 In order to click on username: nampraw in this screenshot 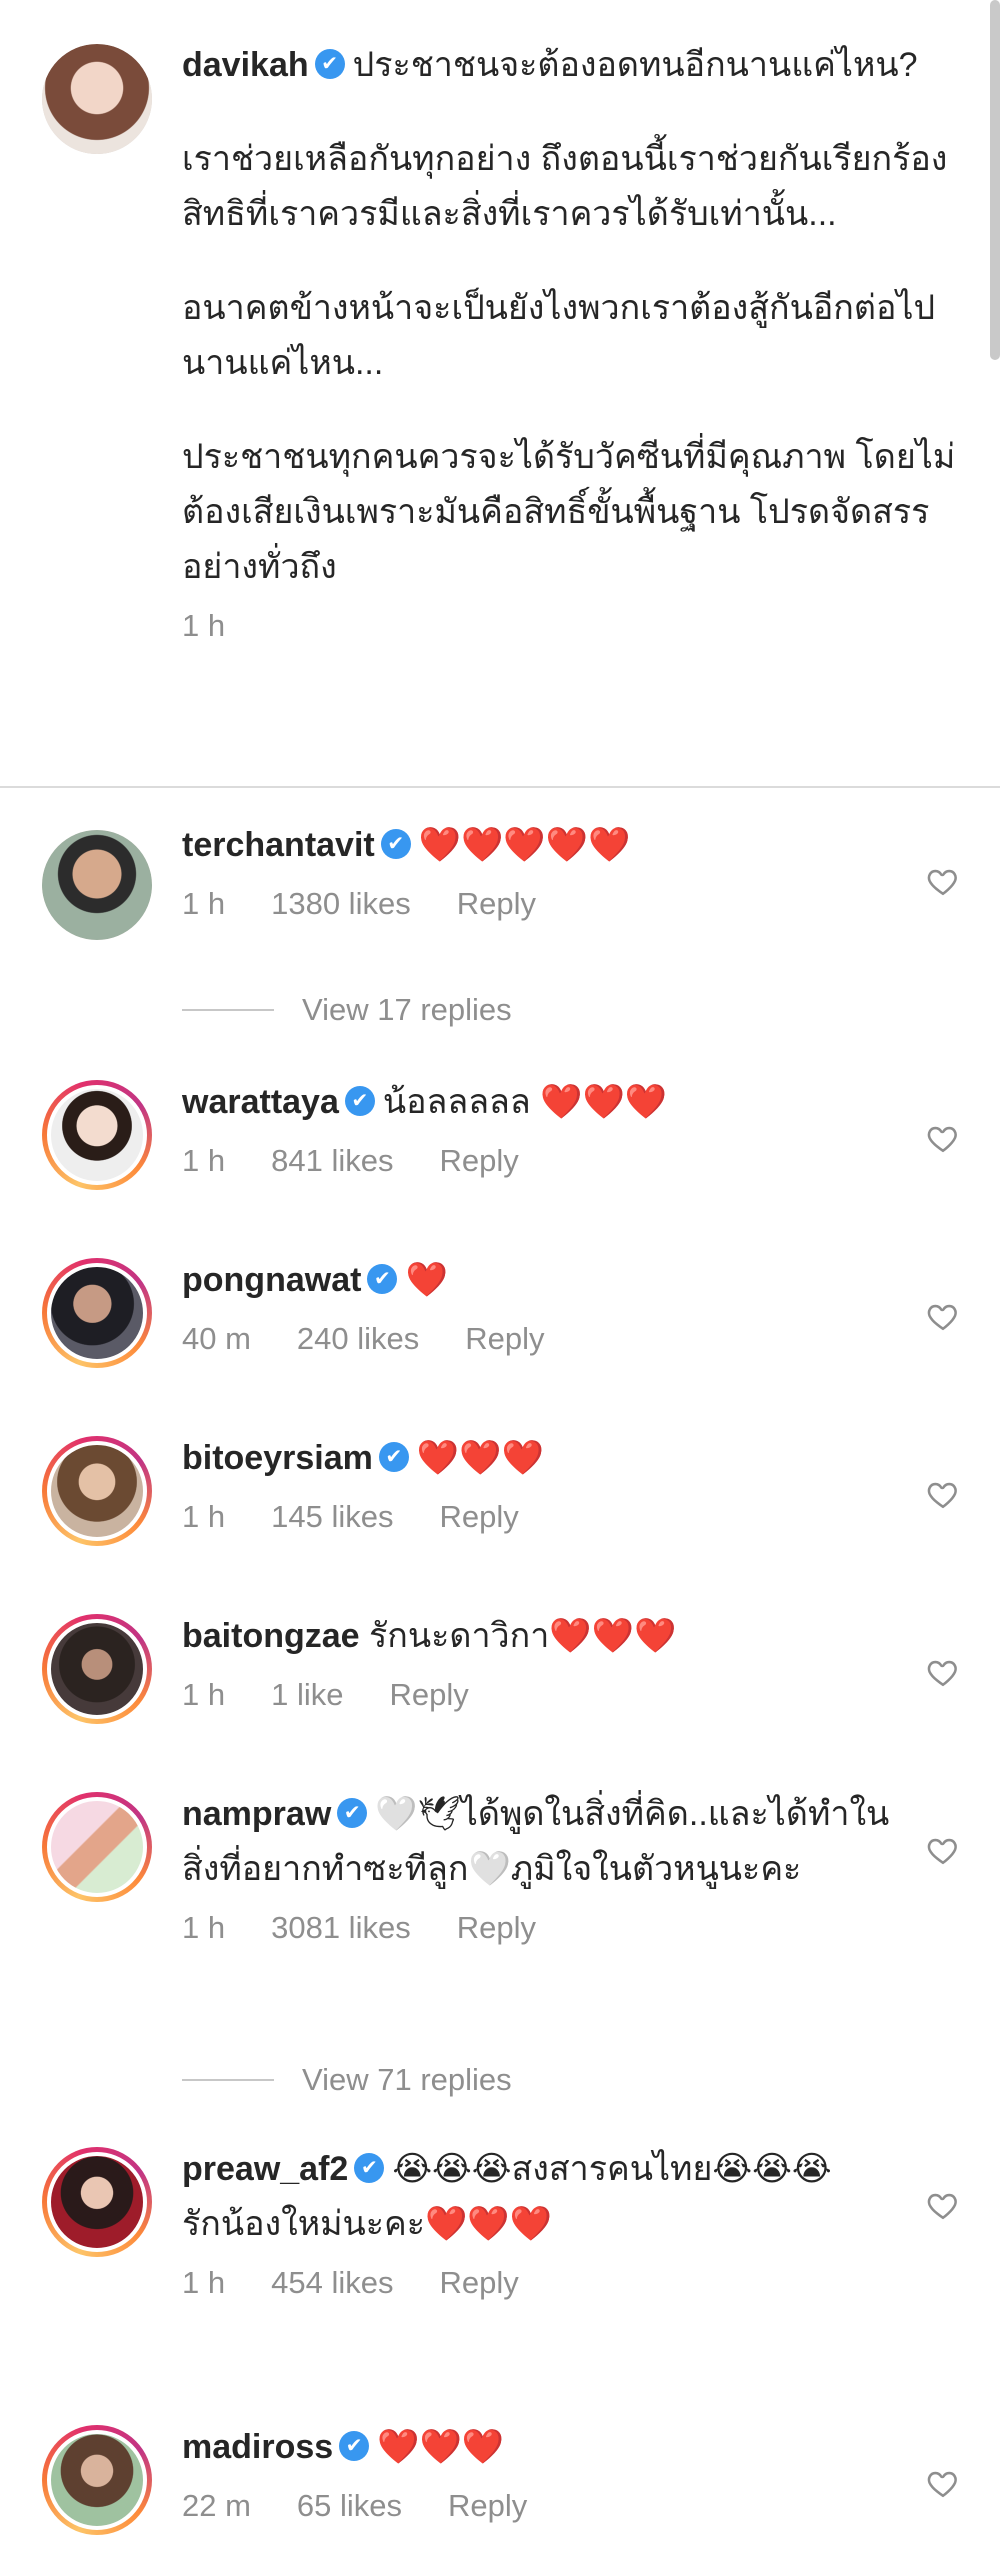, I will do `click(256, 1814)`.